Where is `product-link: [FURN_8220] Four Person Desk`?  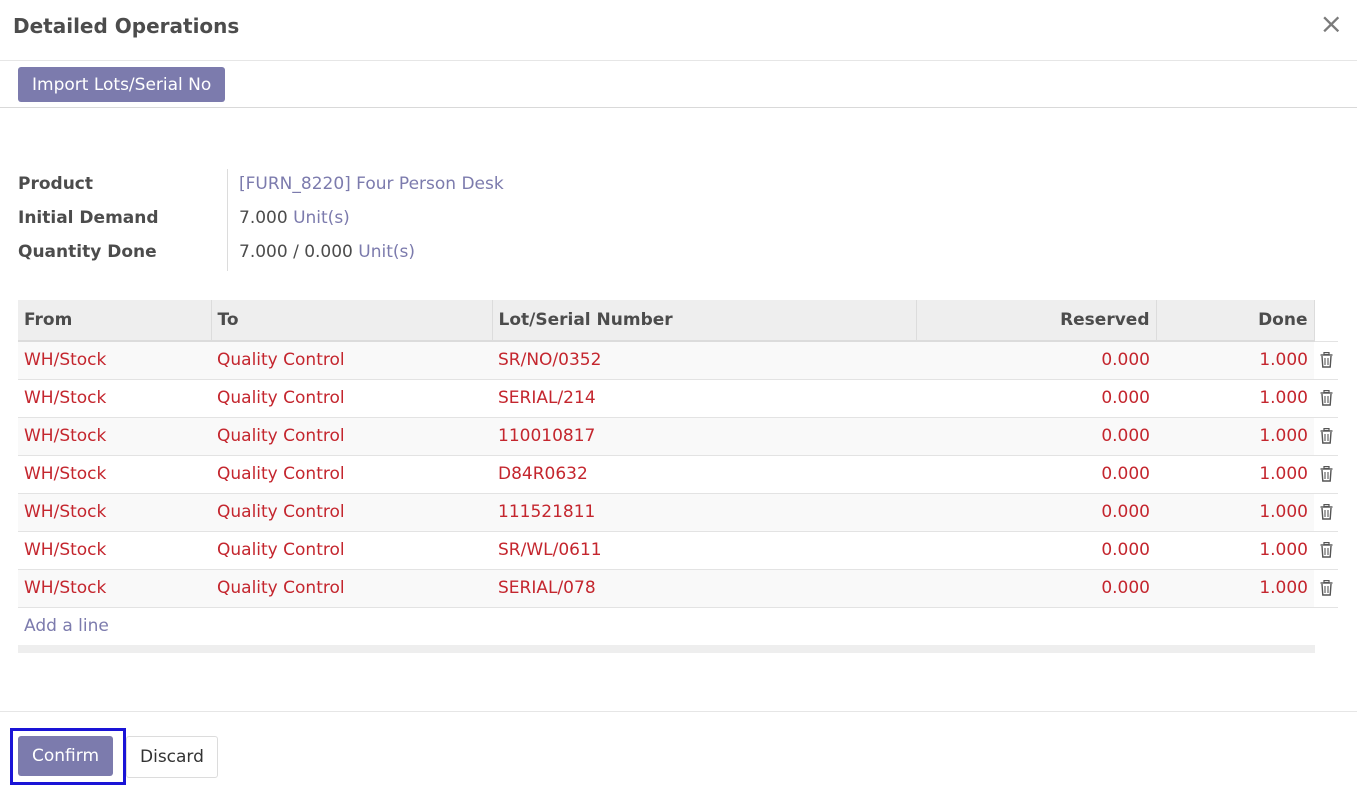 product-link: [FURN_8220] Four Person Desk is located at coordinates (371, 184).